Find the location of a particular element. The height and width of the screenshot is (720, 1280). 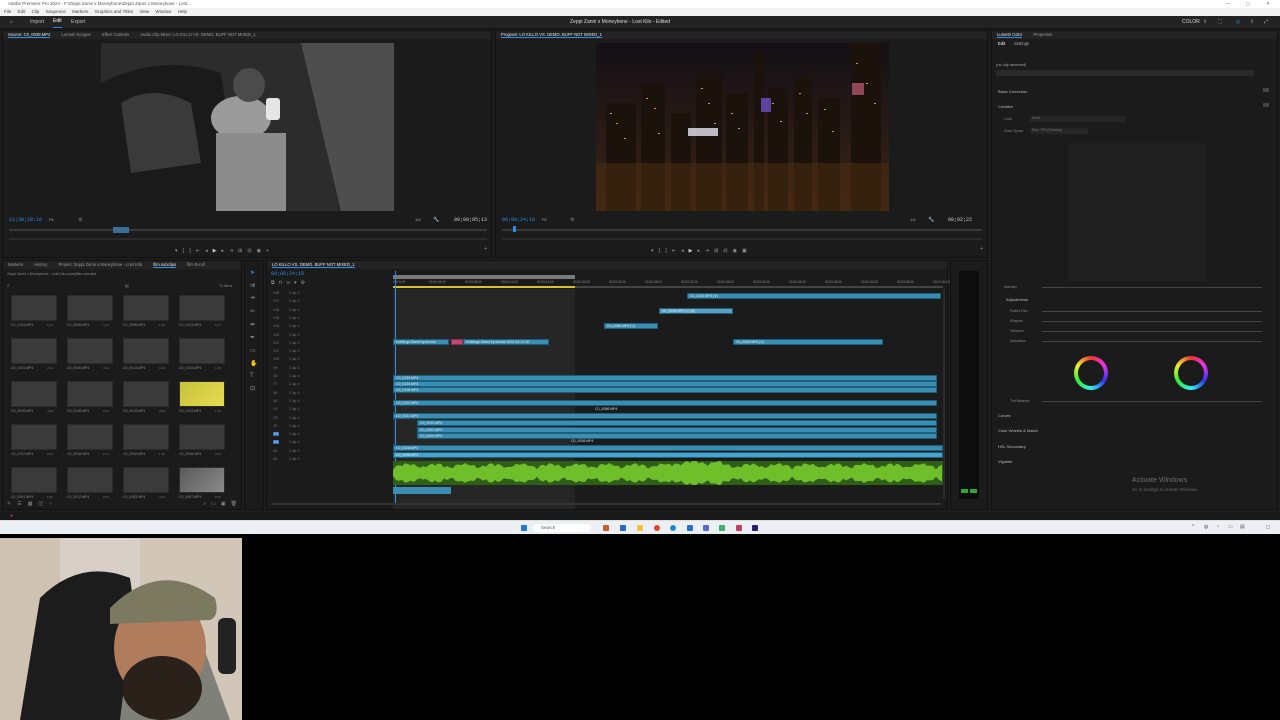

freeform-view-icon: ◫ is located at coordinates (40, 504).